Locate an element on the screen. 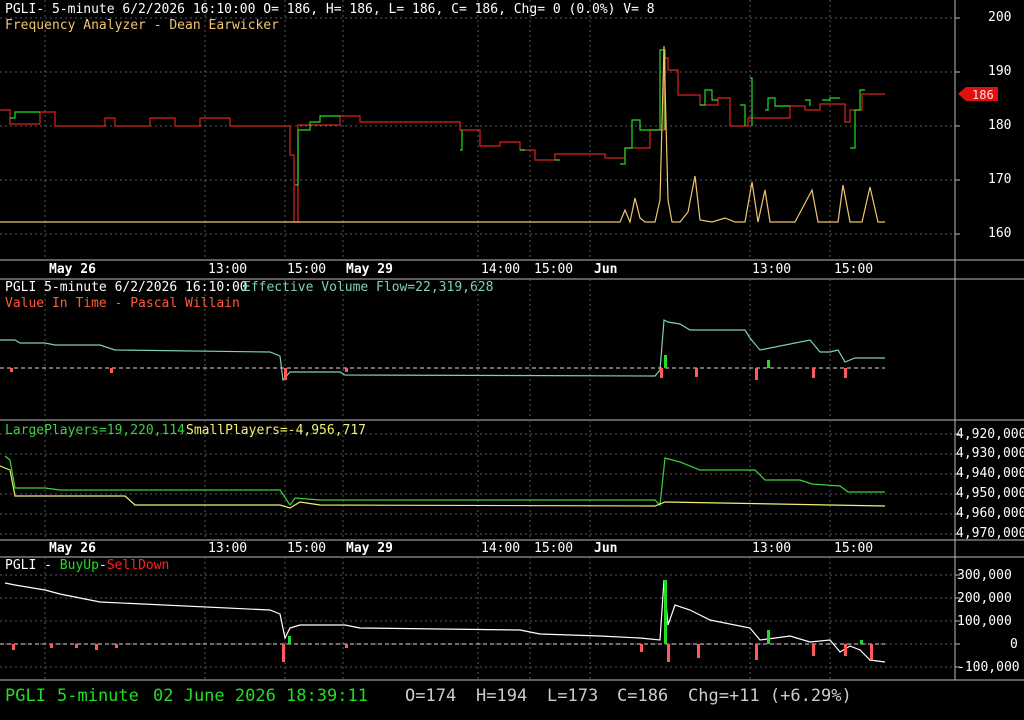  current-price-tag: 186 is located at coordinates (978, 94).